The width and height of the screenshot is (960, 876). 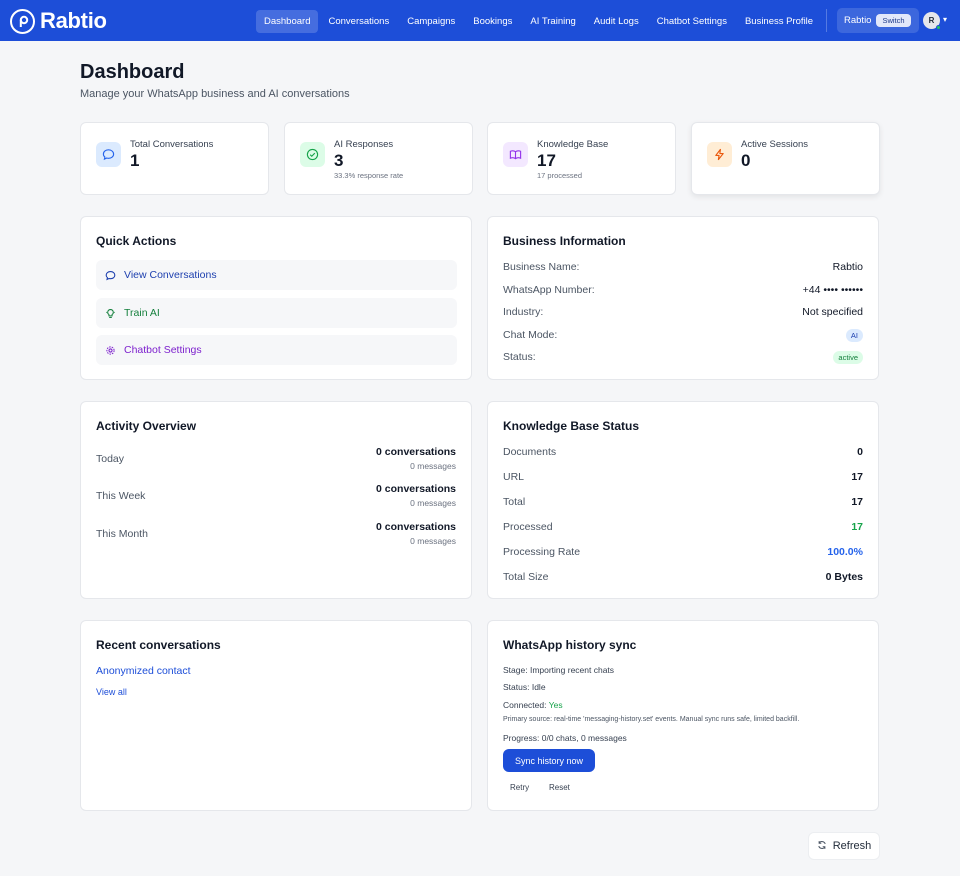 I want to click on status-badge: active, so click(x=848, y=357).